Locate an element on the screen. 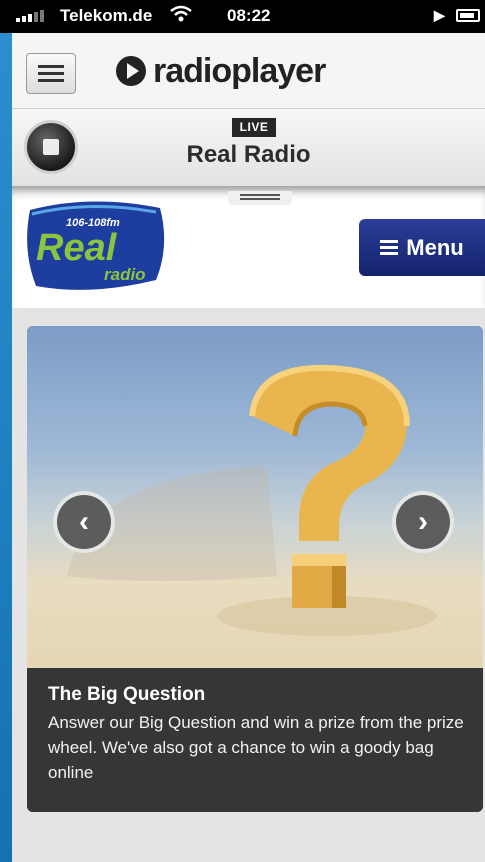 This screenshot has width=485, height=862. carousel-next-button: › is located at coordinates (423, 522).